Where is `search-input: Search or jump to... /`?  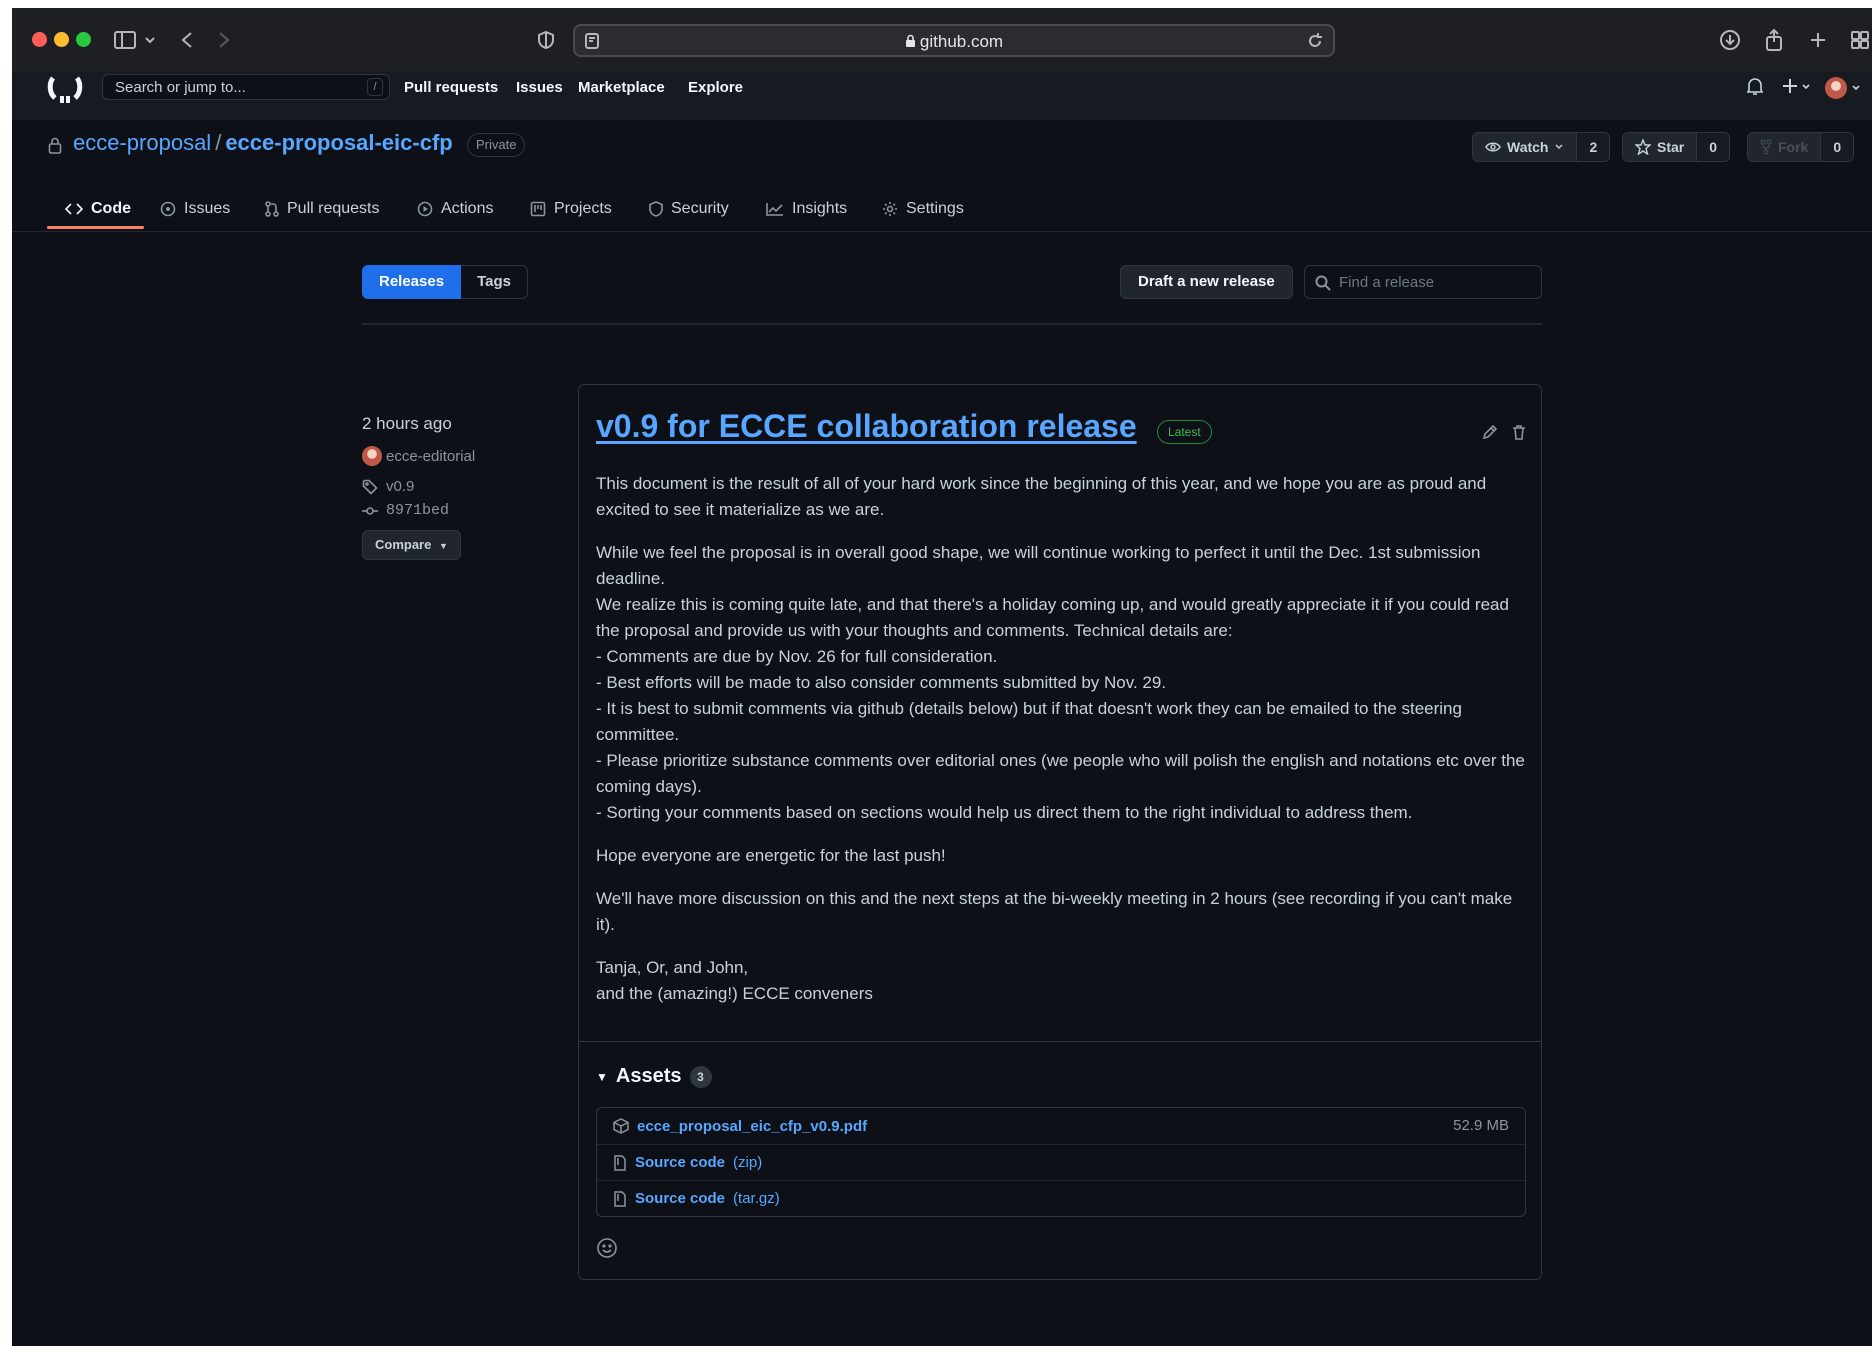
search-input: Search or jump to... / is located at coordinates (246, 87).